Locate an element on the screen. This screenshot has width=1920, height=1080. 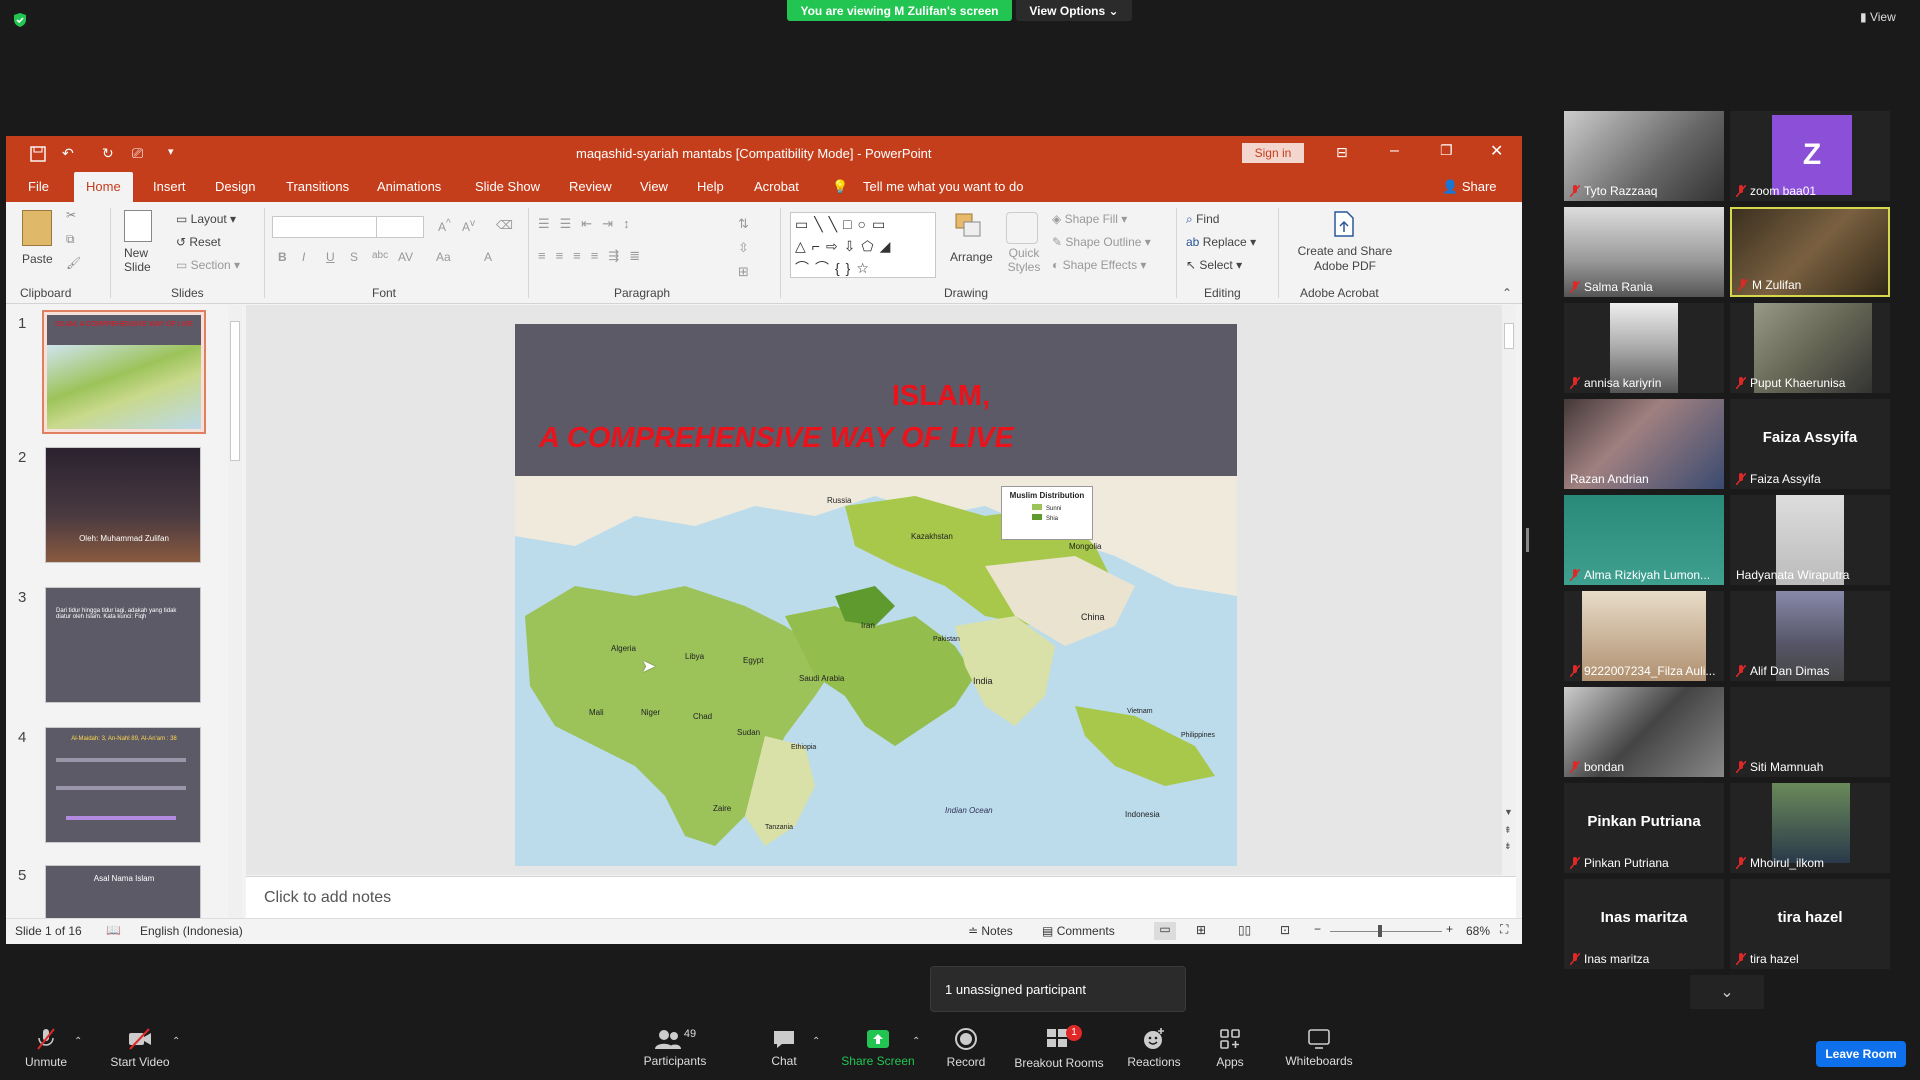
participant-tile: Siti Mamnuah is located at coordinates (1810, 732).